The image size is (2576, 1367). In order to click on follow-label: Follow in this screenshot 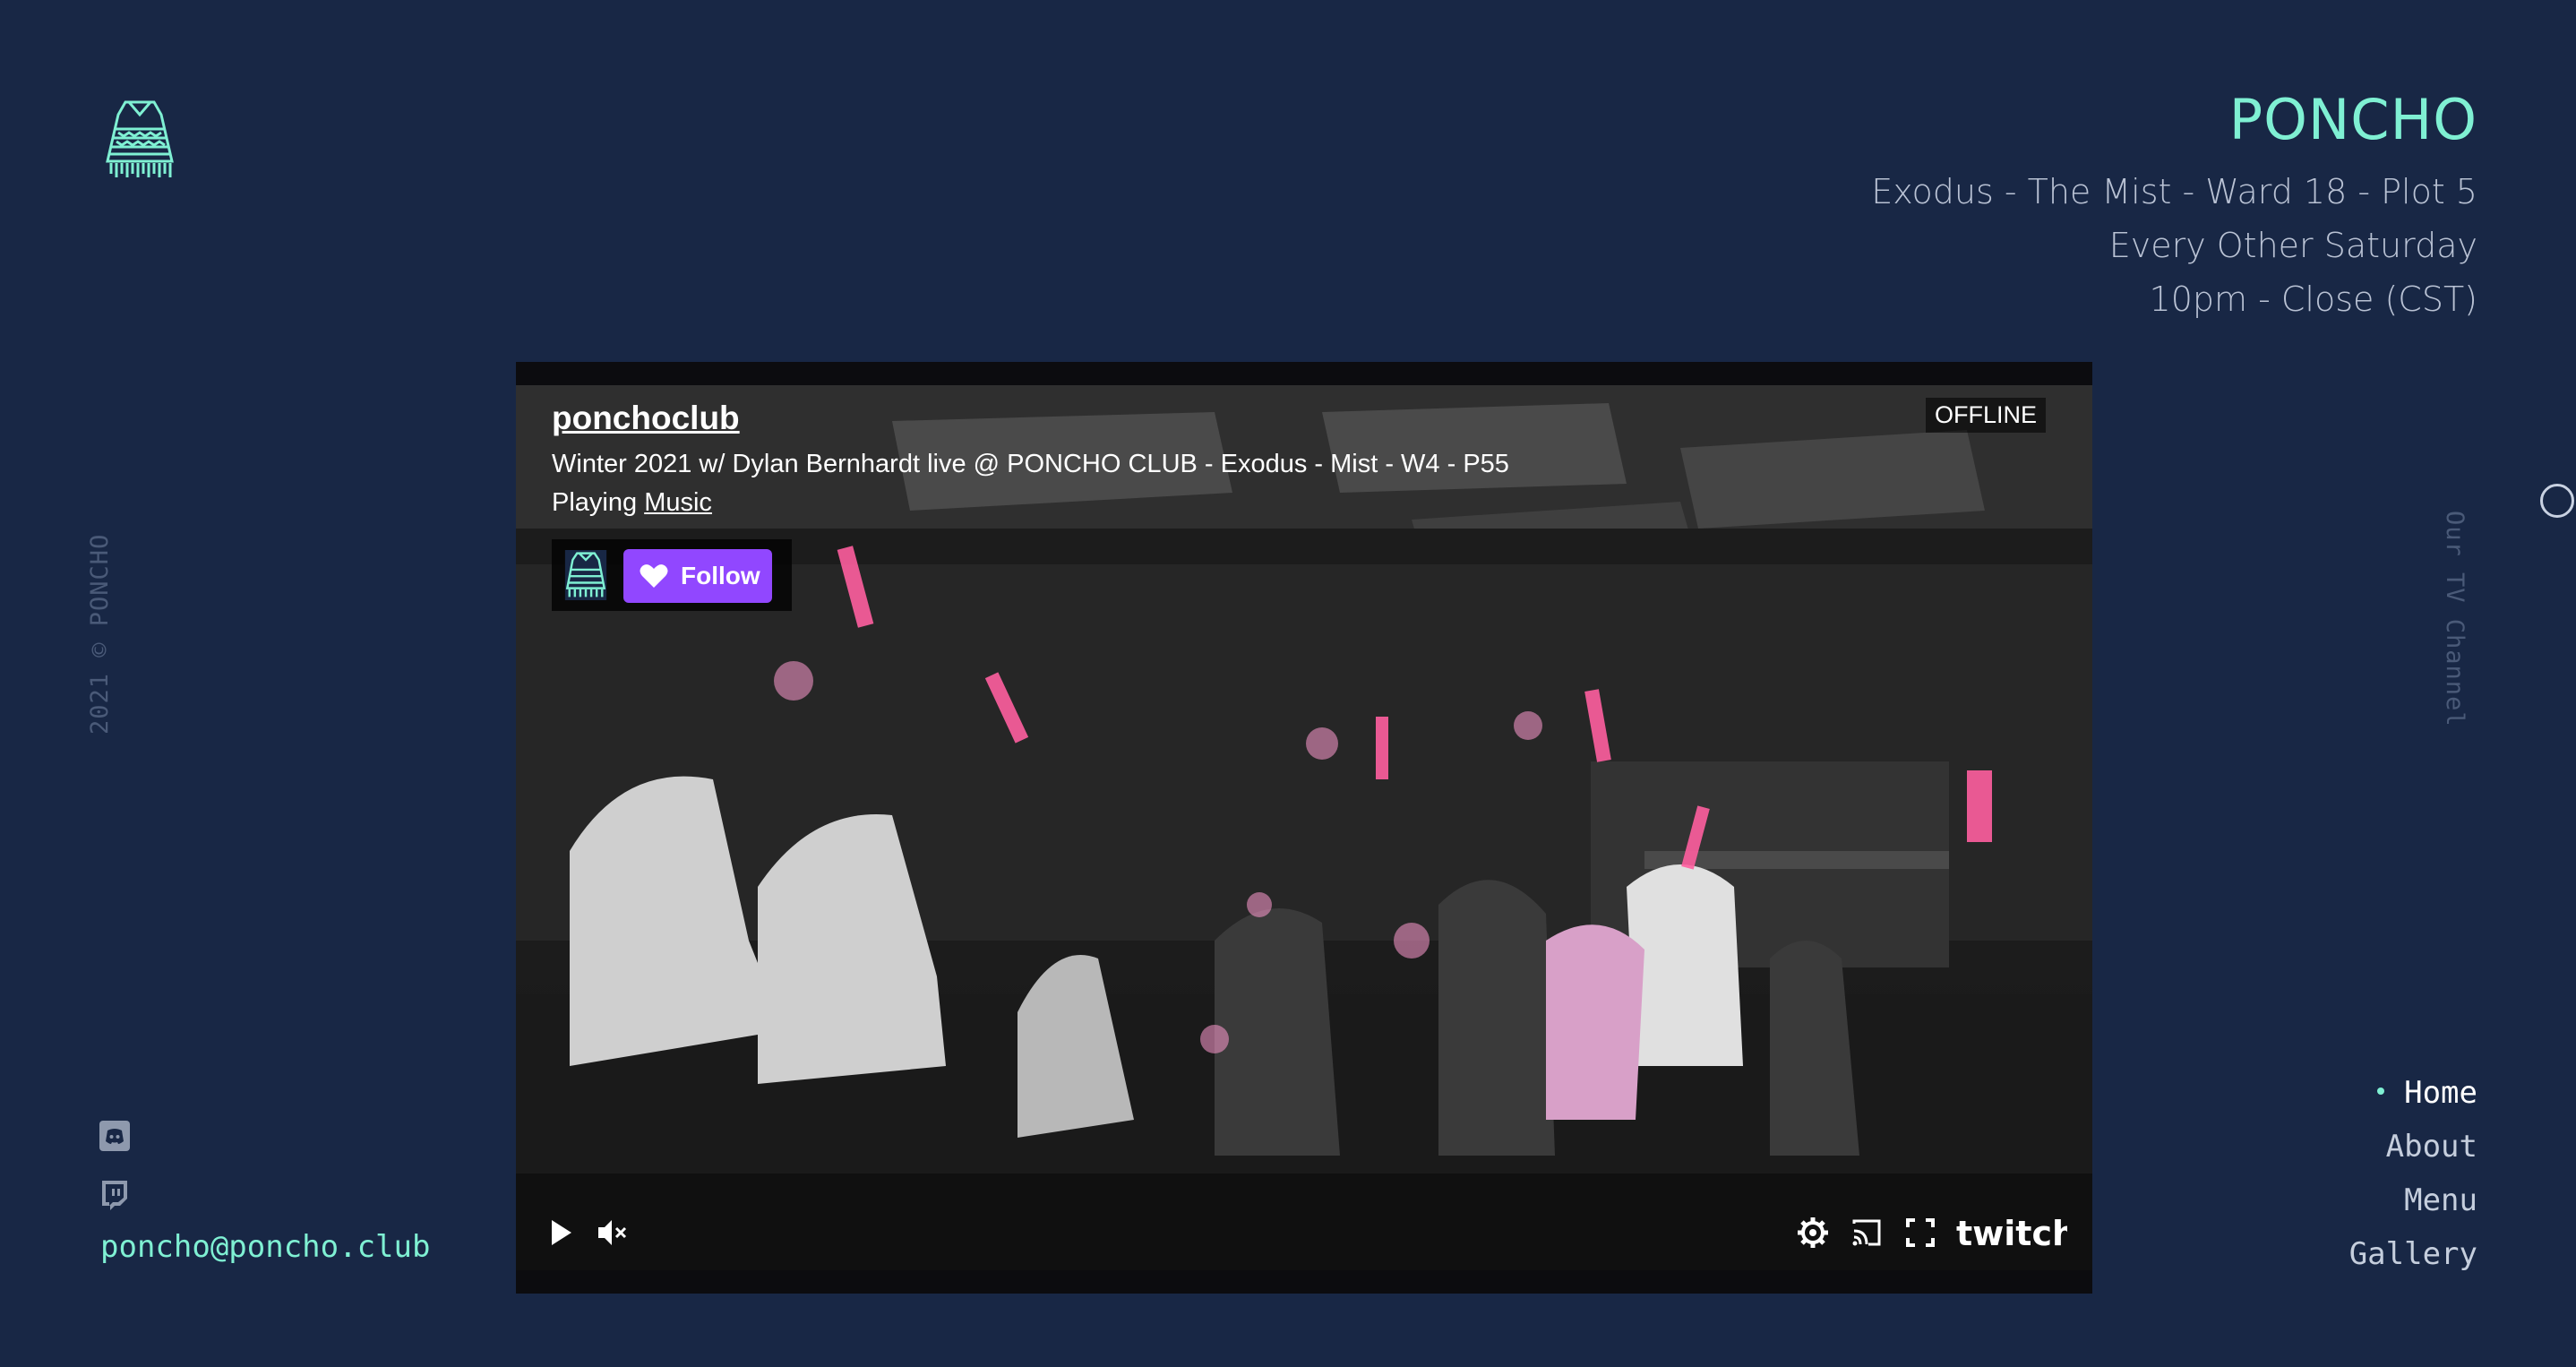, I will do `click(720, 575)`.